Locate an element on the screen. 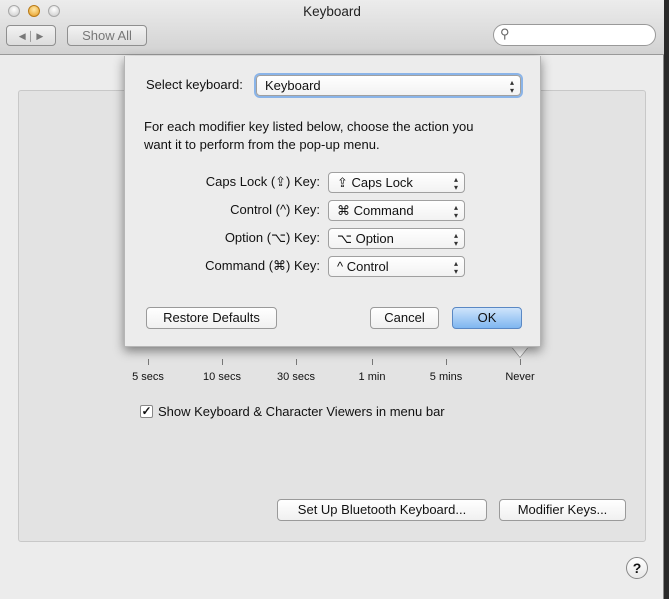  help-button: ? is located at coordinates (637, 568).